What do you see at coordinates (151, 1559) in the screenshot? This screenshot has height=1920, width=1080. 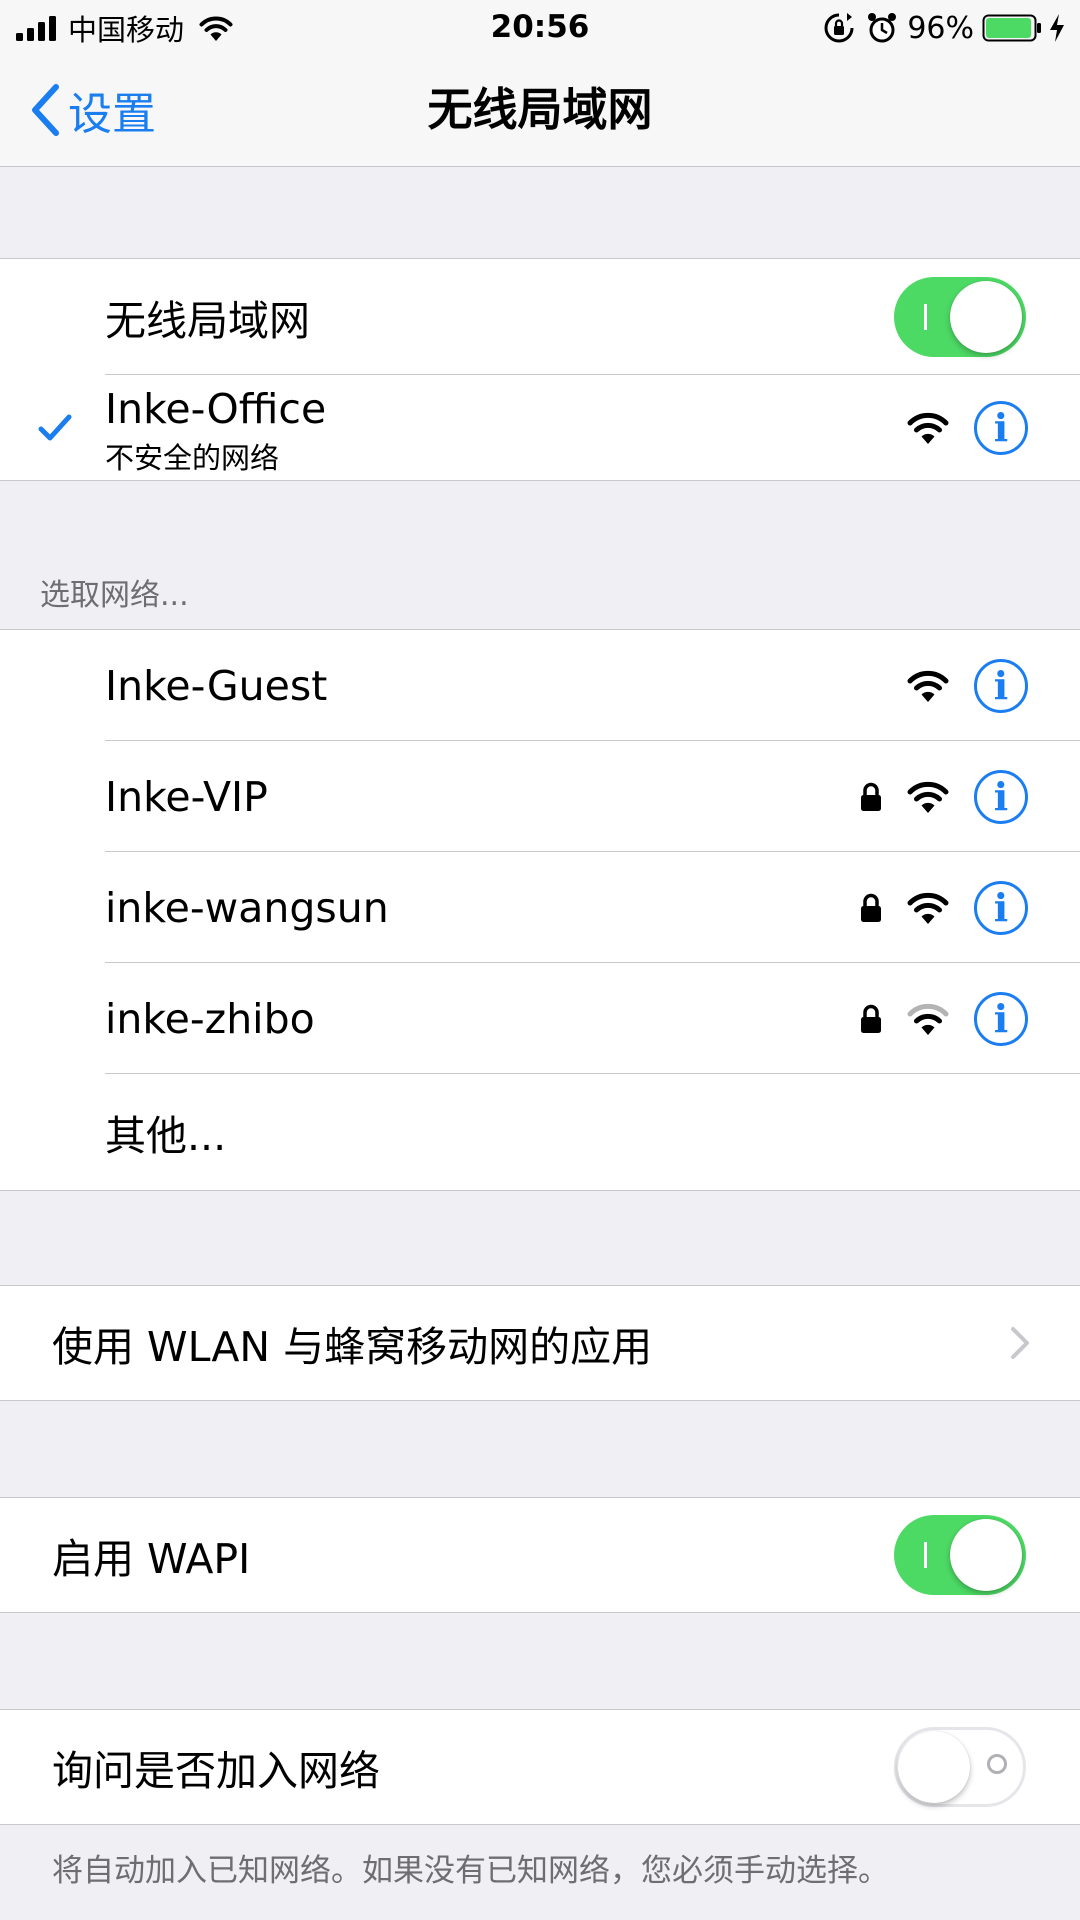 I see `wapi-label: 启用 WAPI` at bounding box center [151, 1559].